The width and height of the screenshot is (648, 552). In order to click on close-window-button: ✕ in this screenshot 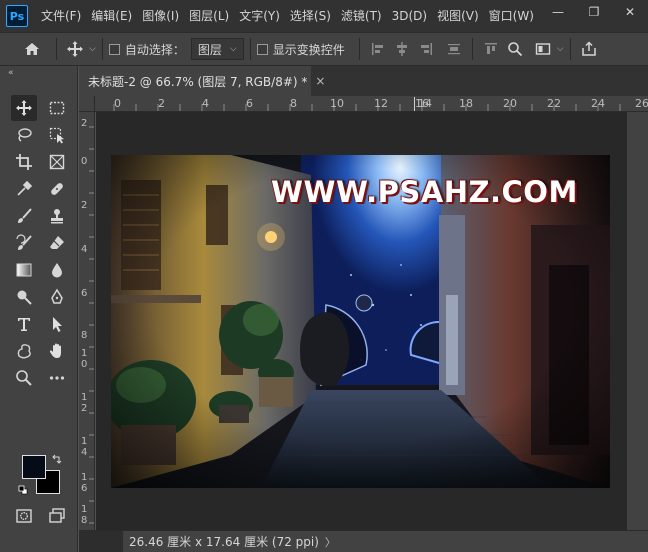, I will do `click(630, 12)`.